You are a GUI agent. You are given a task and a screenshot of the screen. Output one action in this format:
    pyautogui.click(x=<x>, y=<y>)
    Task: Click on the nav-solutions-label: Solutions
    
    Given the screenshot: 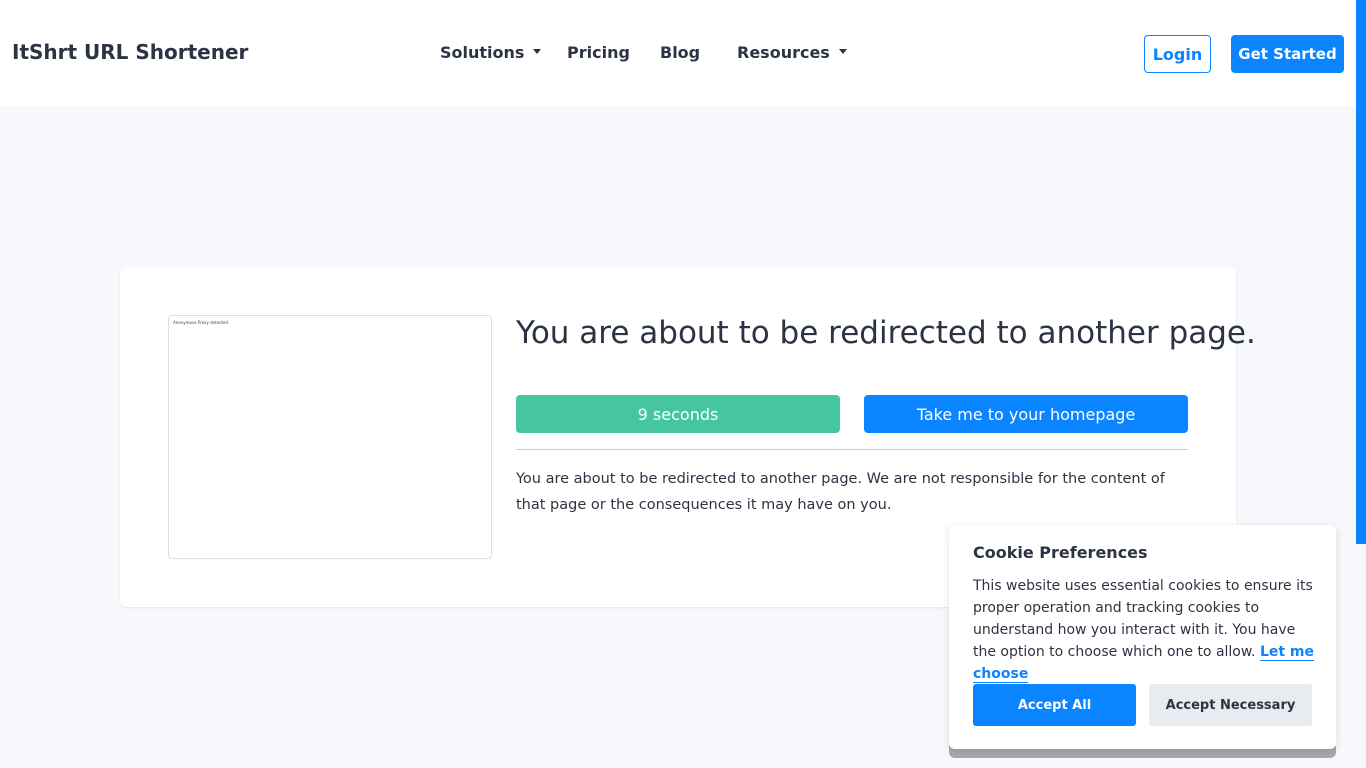 What is the action you would take?
    pyautogui.click(x=482, y=52)
    